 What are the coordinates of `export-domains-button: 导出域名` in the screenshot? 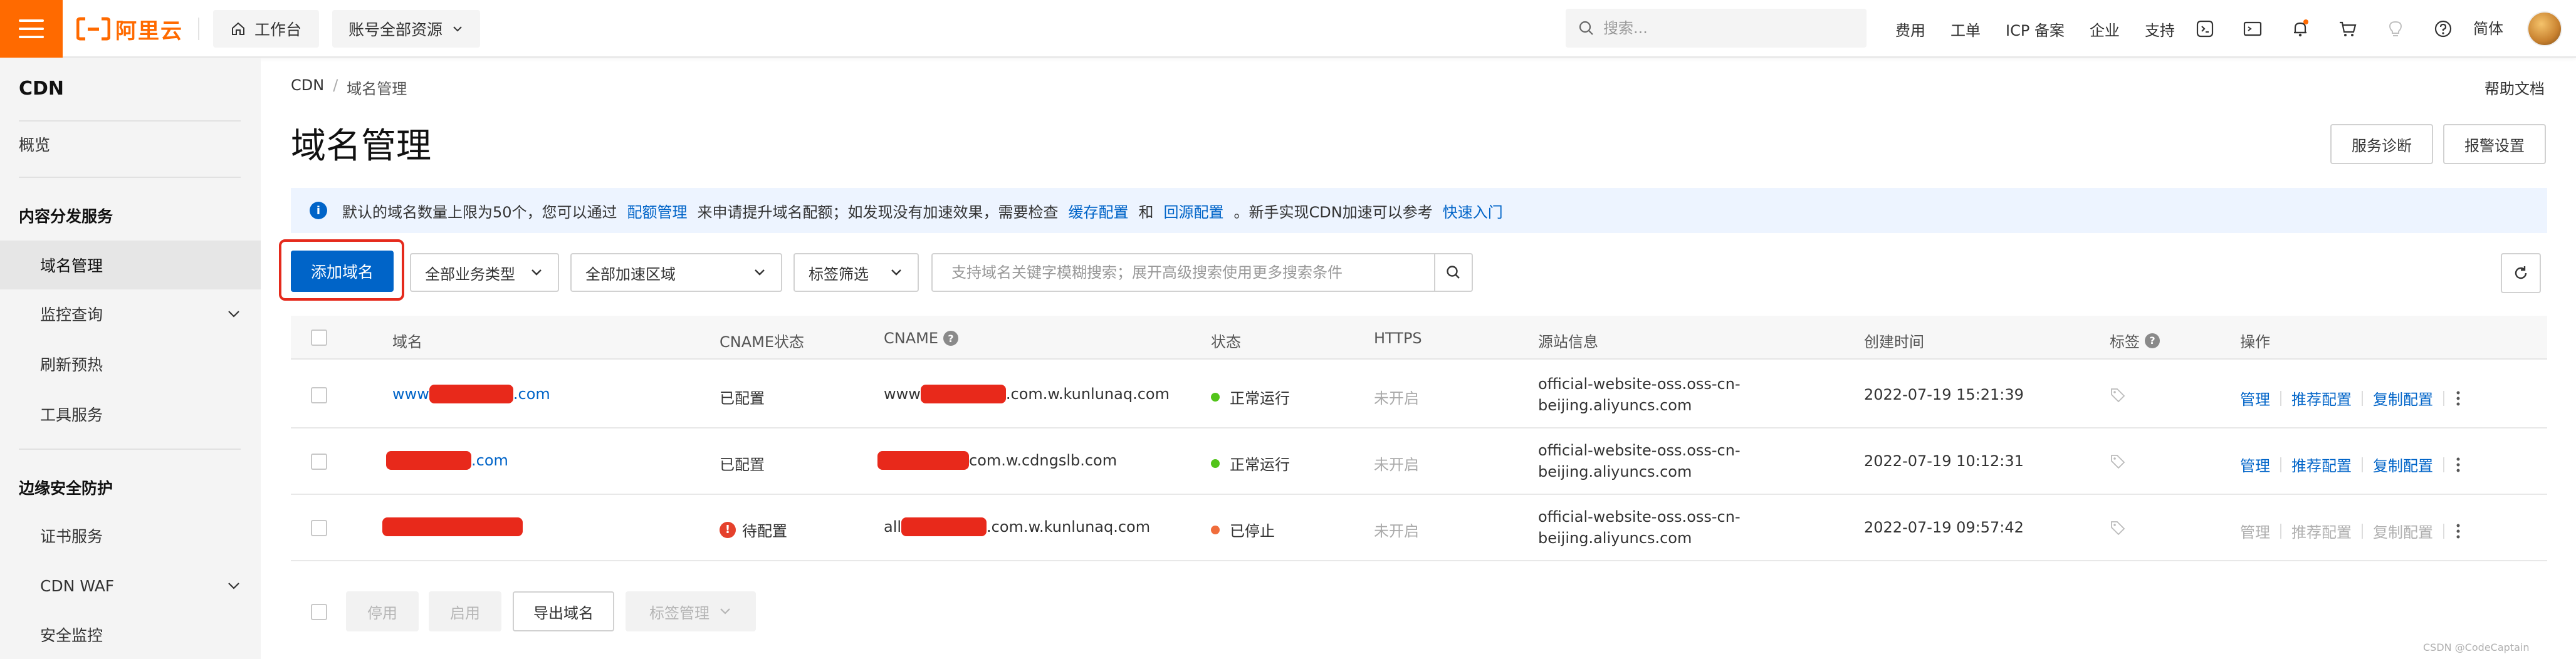 It's located at (563, 611).